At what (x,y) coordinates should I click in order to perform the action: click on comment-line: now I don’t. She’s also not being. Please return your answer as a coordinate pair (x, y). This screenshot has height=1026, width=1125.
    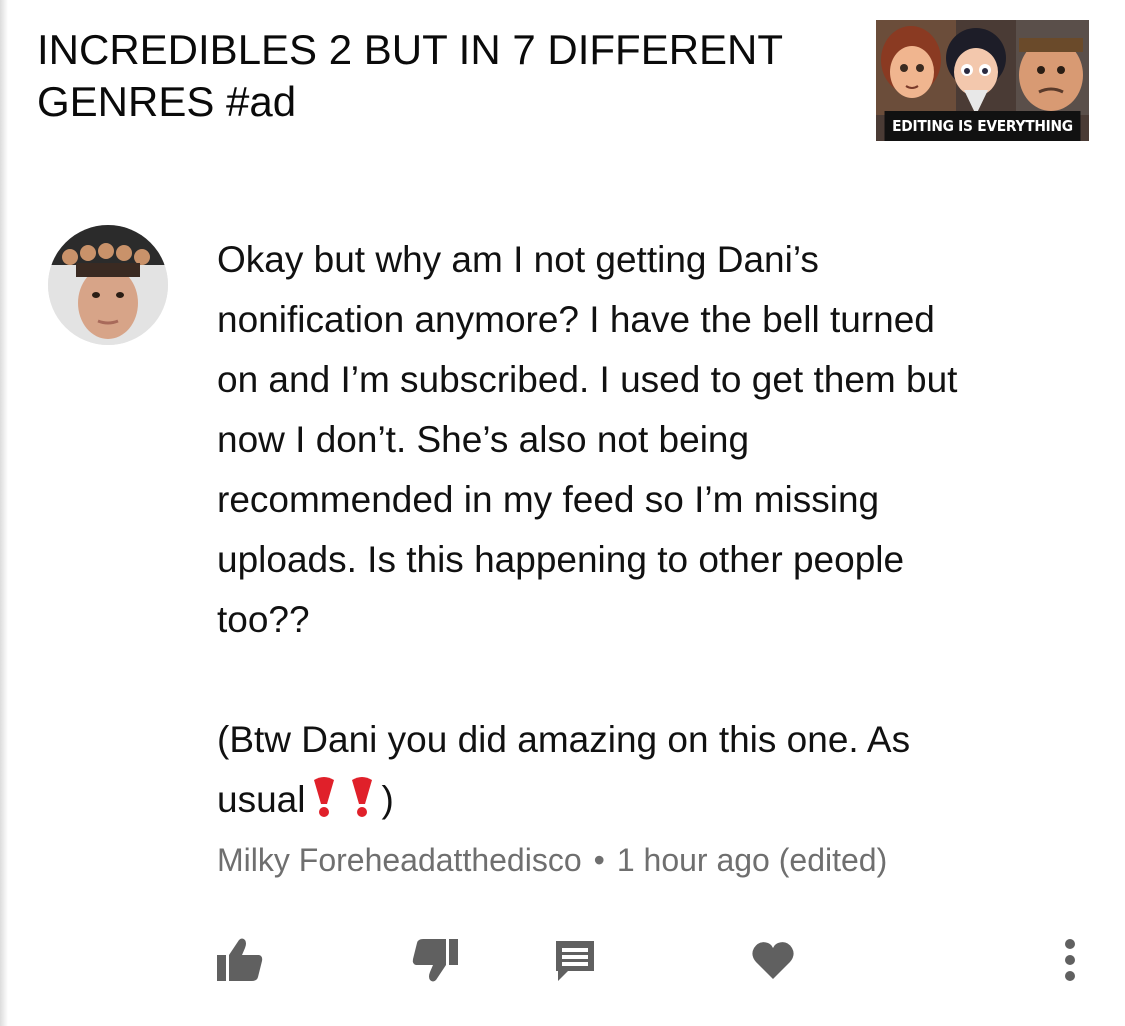
    Looking at the image, I should click on (483, 439).